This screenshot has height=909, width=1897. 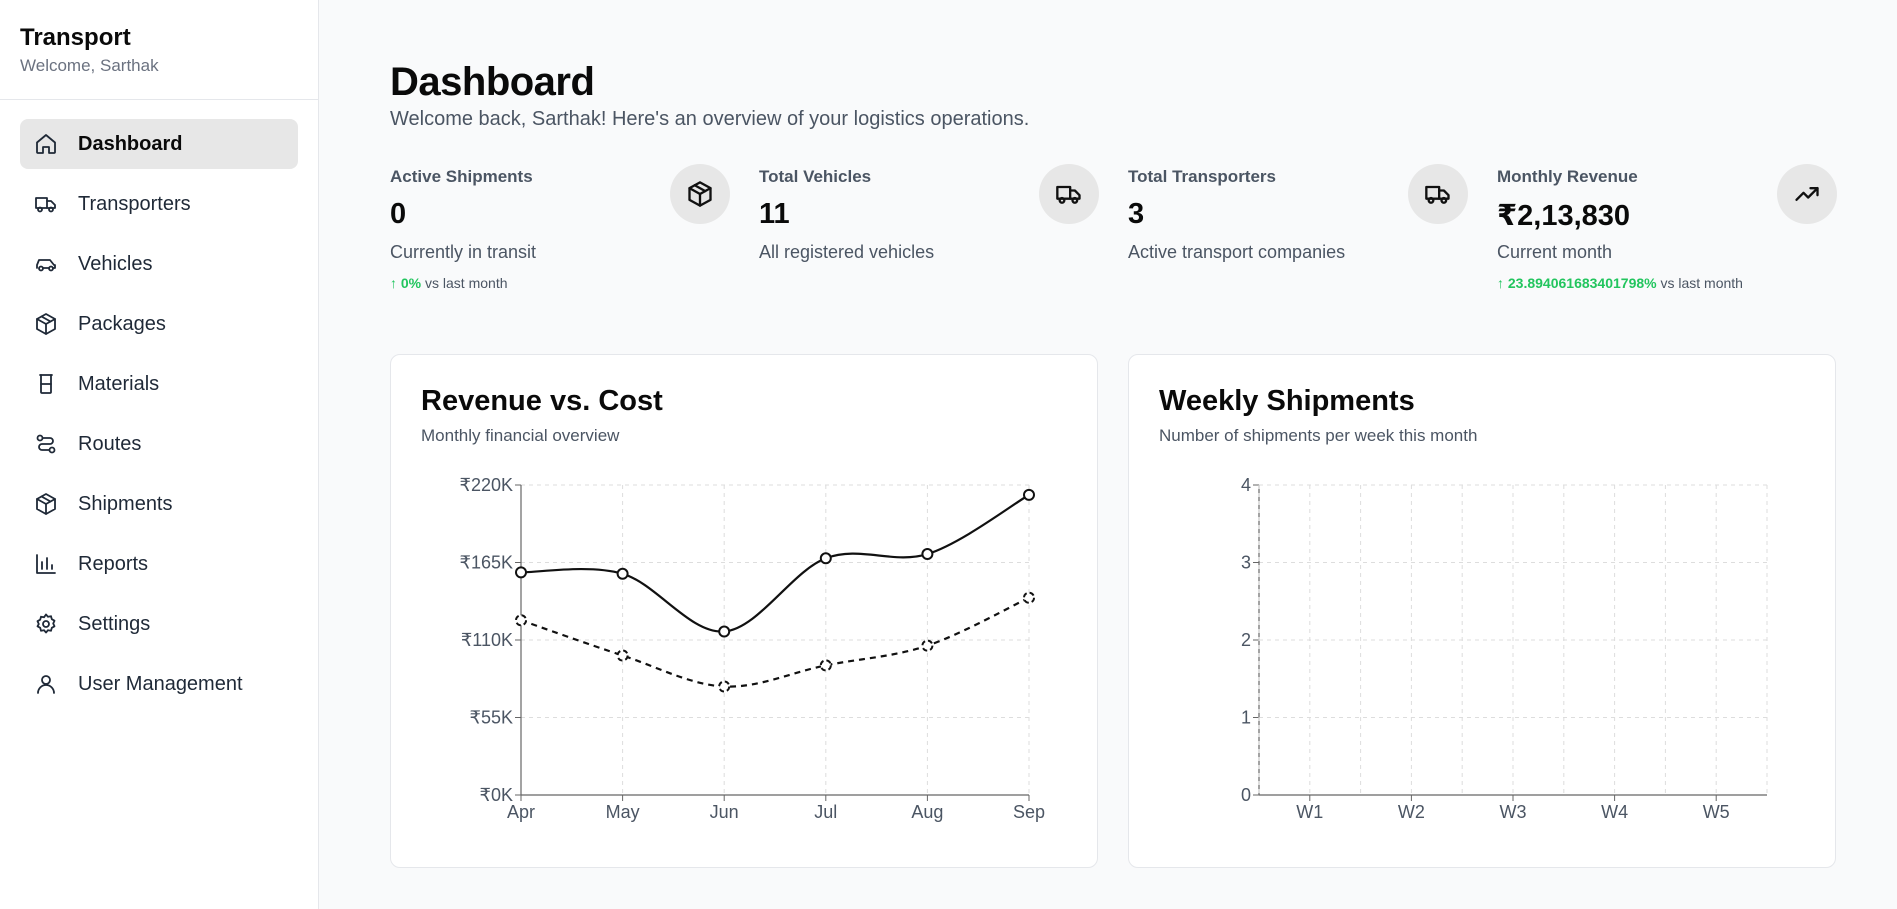 I want to click on sidebar-item-shipments: Shipments, so click(x=159, y=504).